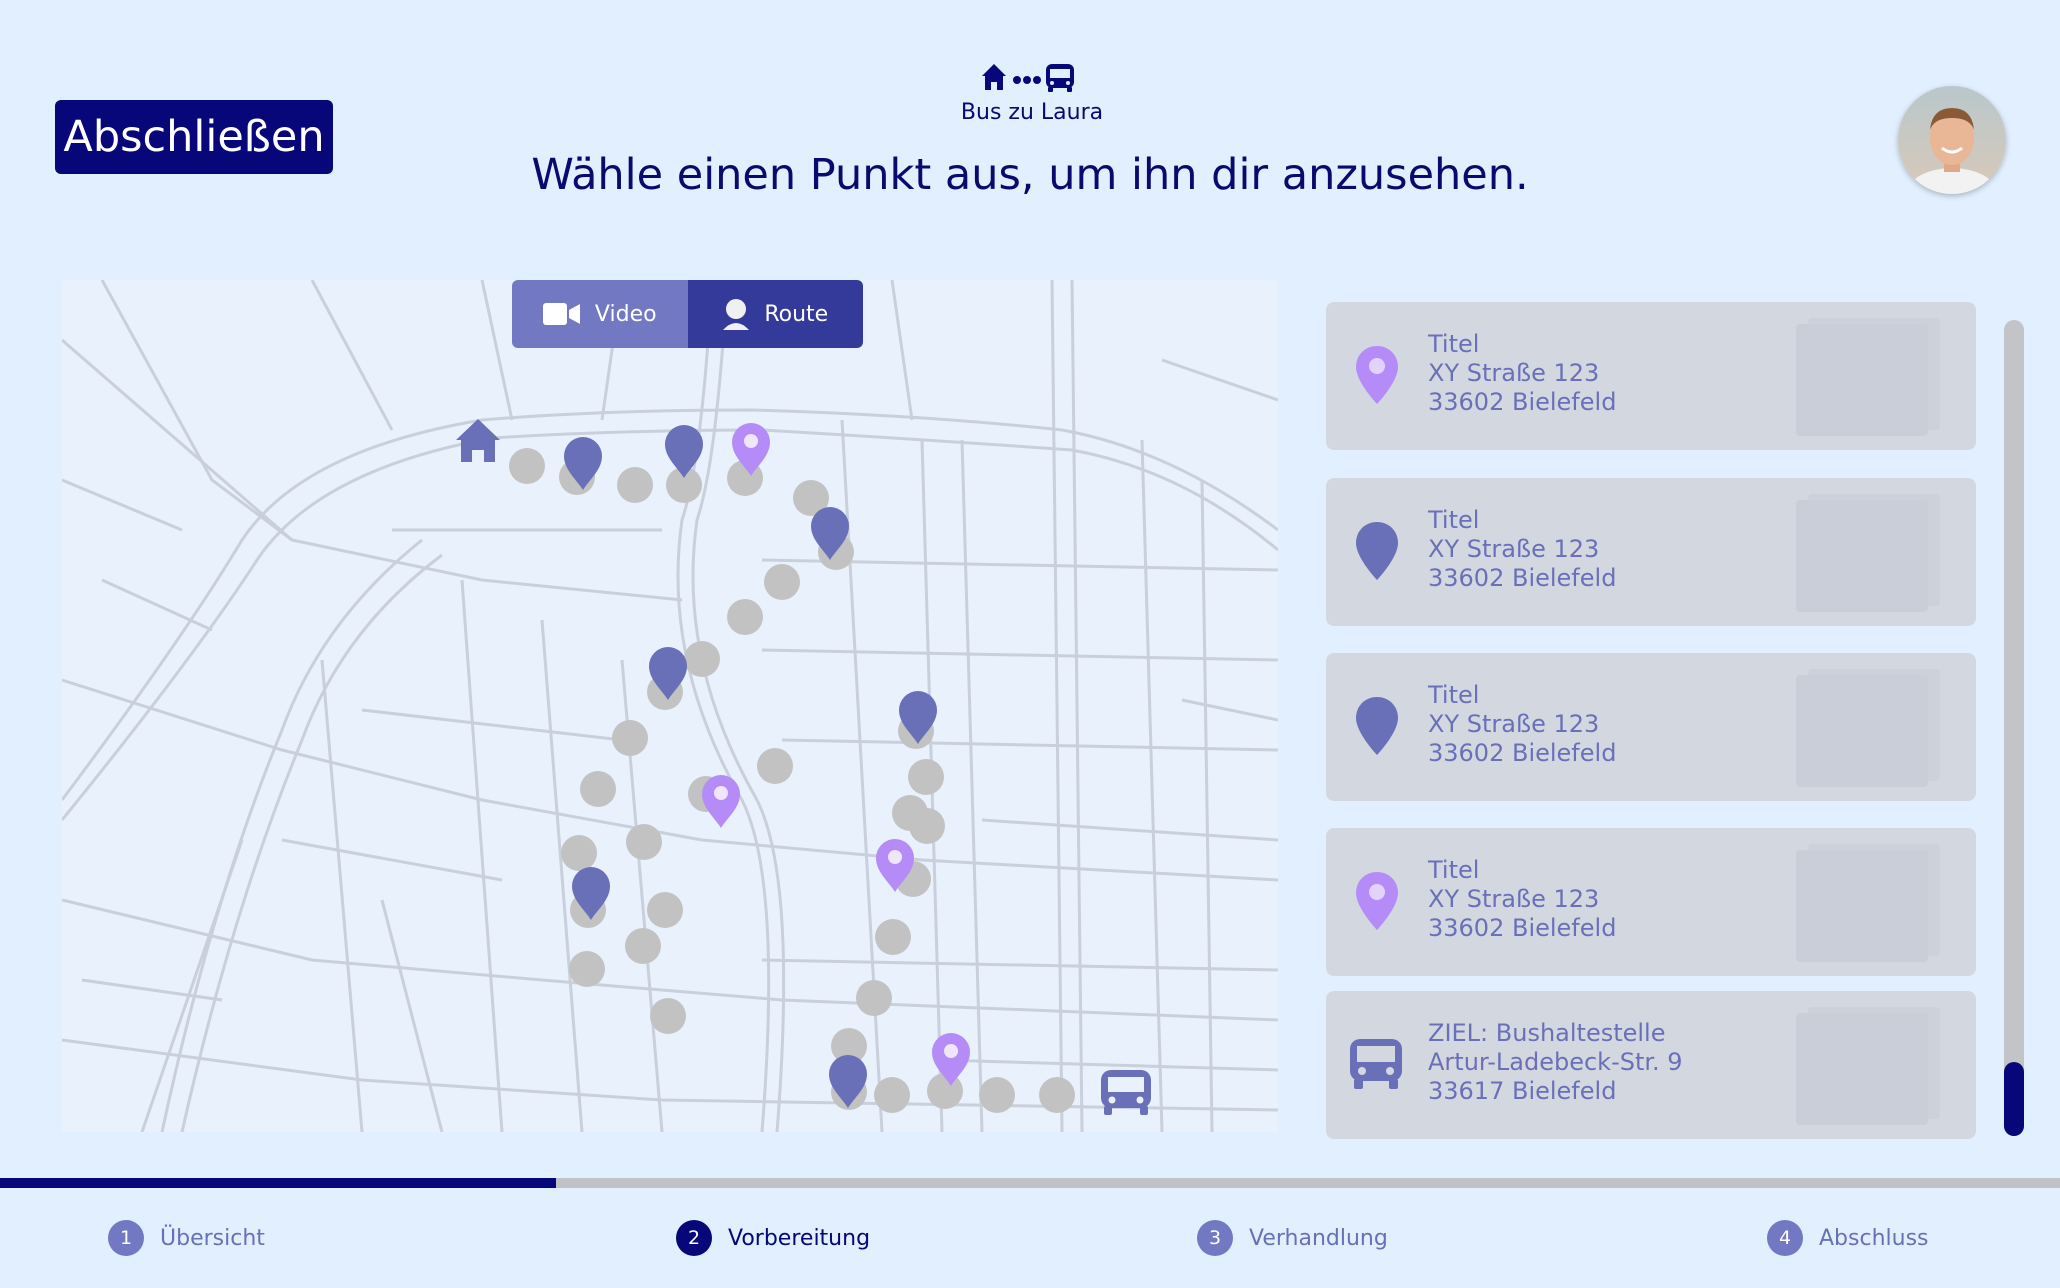 This screenshot has height=1288, width=2060. Describe the element at coordinates (1318, 1238) in the screenshot. I see `step-label: Verhandlung` at that location.